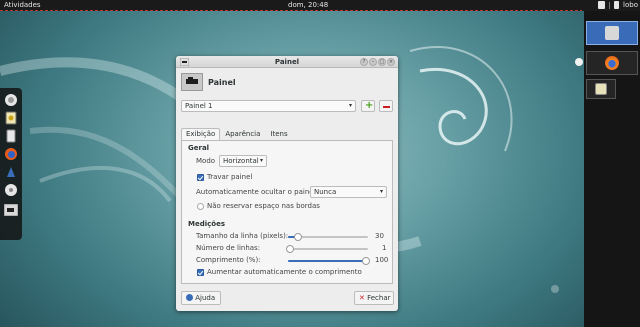 The image size is (640, 327). I want to click on top-bar: Atividades dom, 20:48 lobo, so click(320, 5).